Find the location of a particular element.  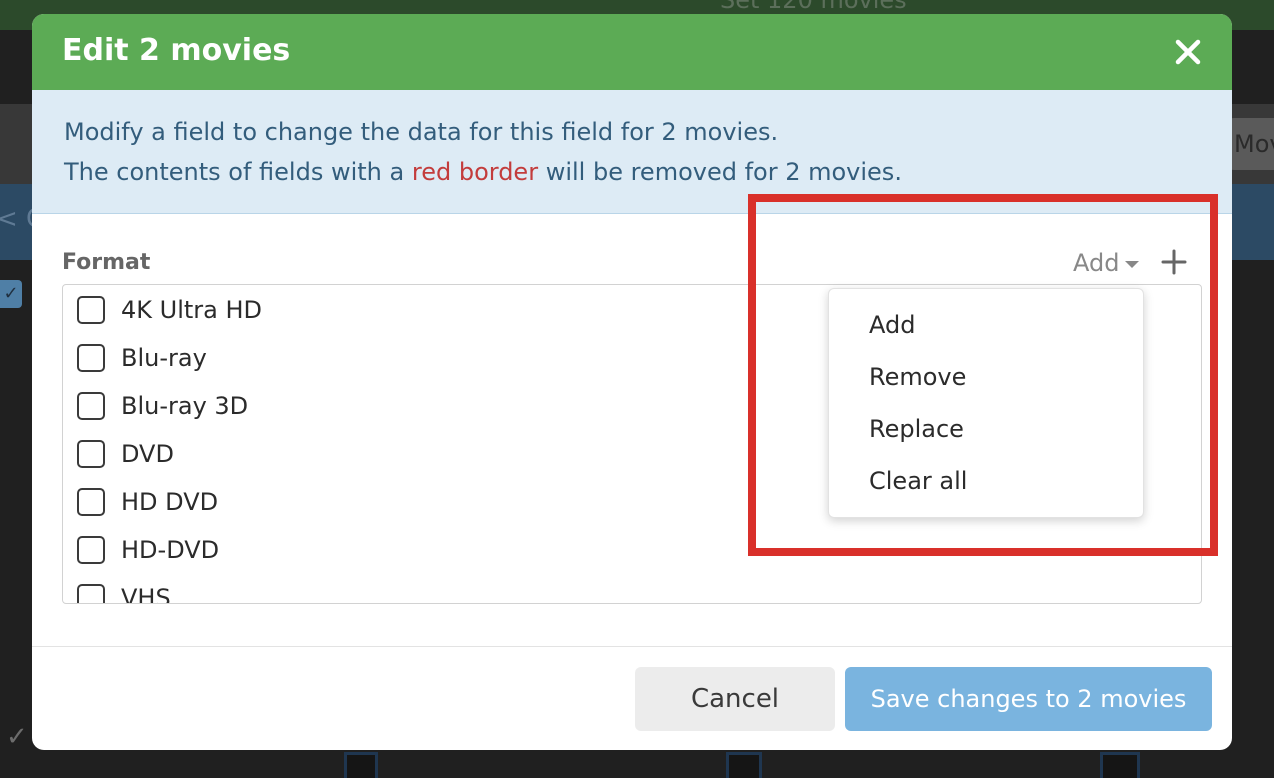

plus-icon is located at coordinates (1174, 262).